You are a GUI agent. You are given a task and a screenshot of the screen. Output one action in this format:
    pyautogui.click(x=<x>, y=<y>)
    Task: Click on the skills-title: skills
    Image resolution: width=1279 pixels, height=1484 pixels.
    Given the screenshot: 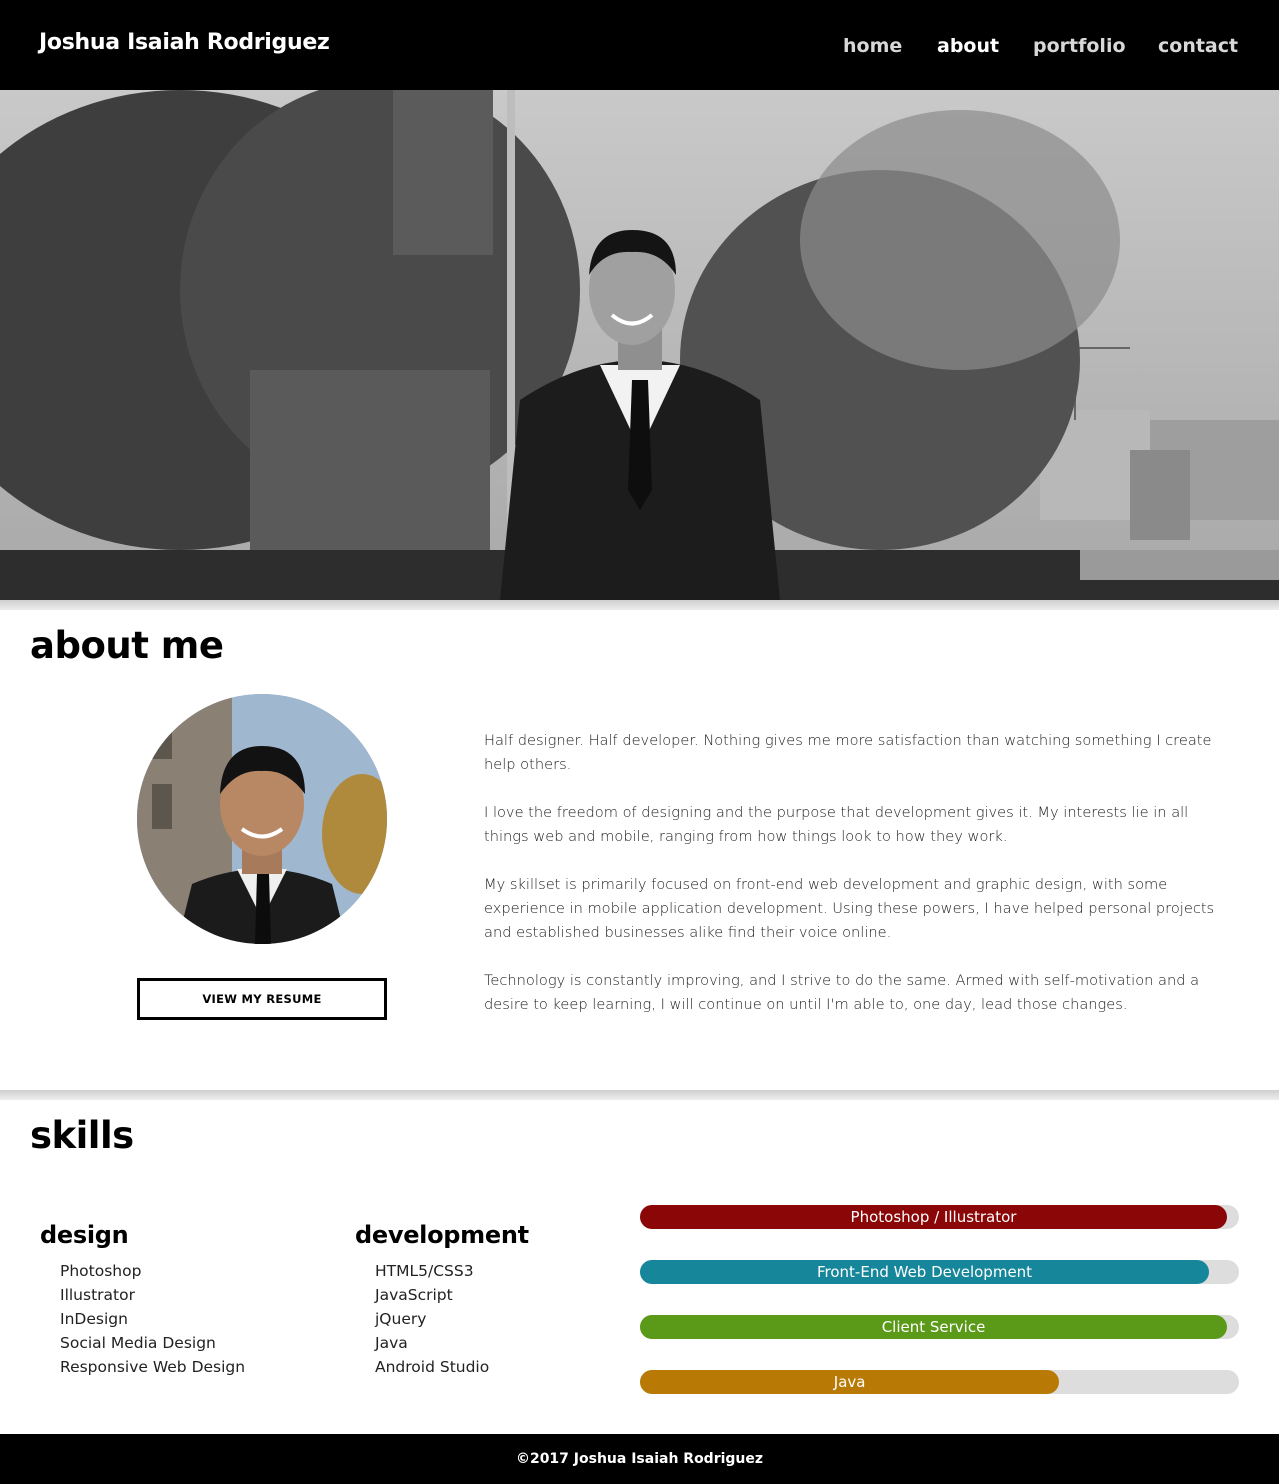 What is the action you would take?
    pyautogui.click(x=82, y=1135)
    